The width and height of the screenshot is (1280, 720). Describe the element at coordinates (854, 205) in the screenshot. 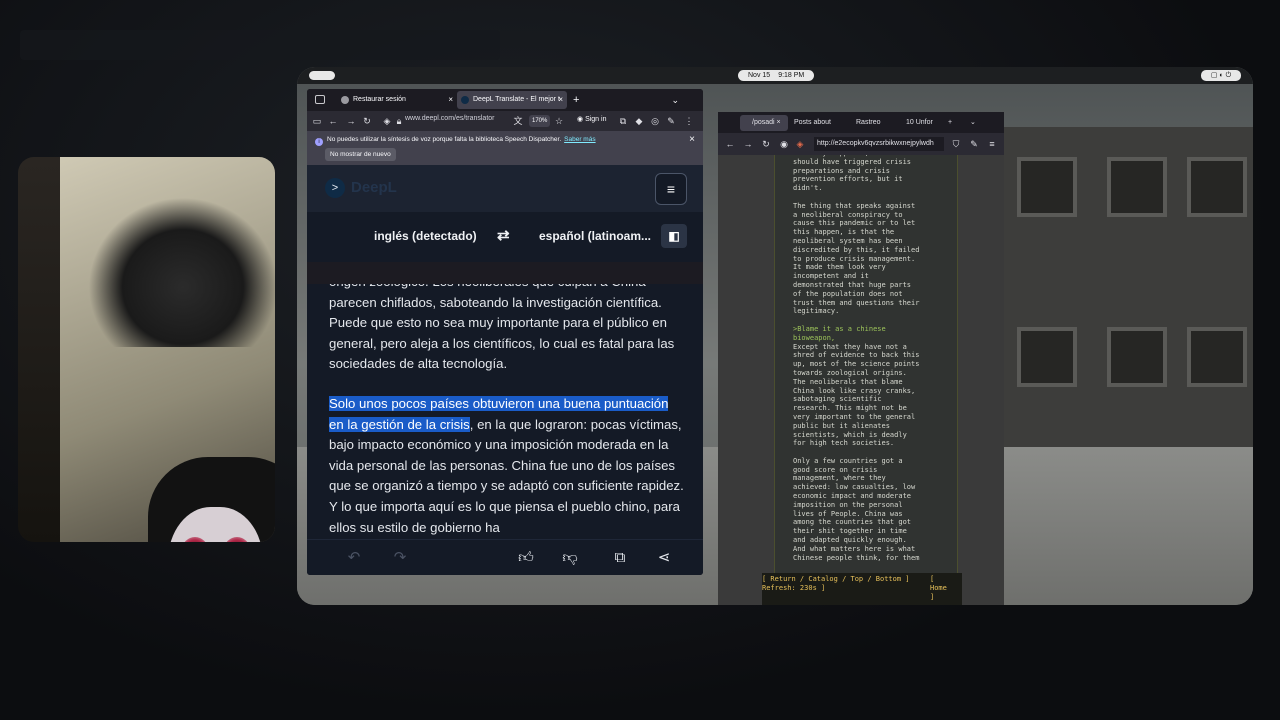

I see `post-line: The thing that speaks against` at that location.